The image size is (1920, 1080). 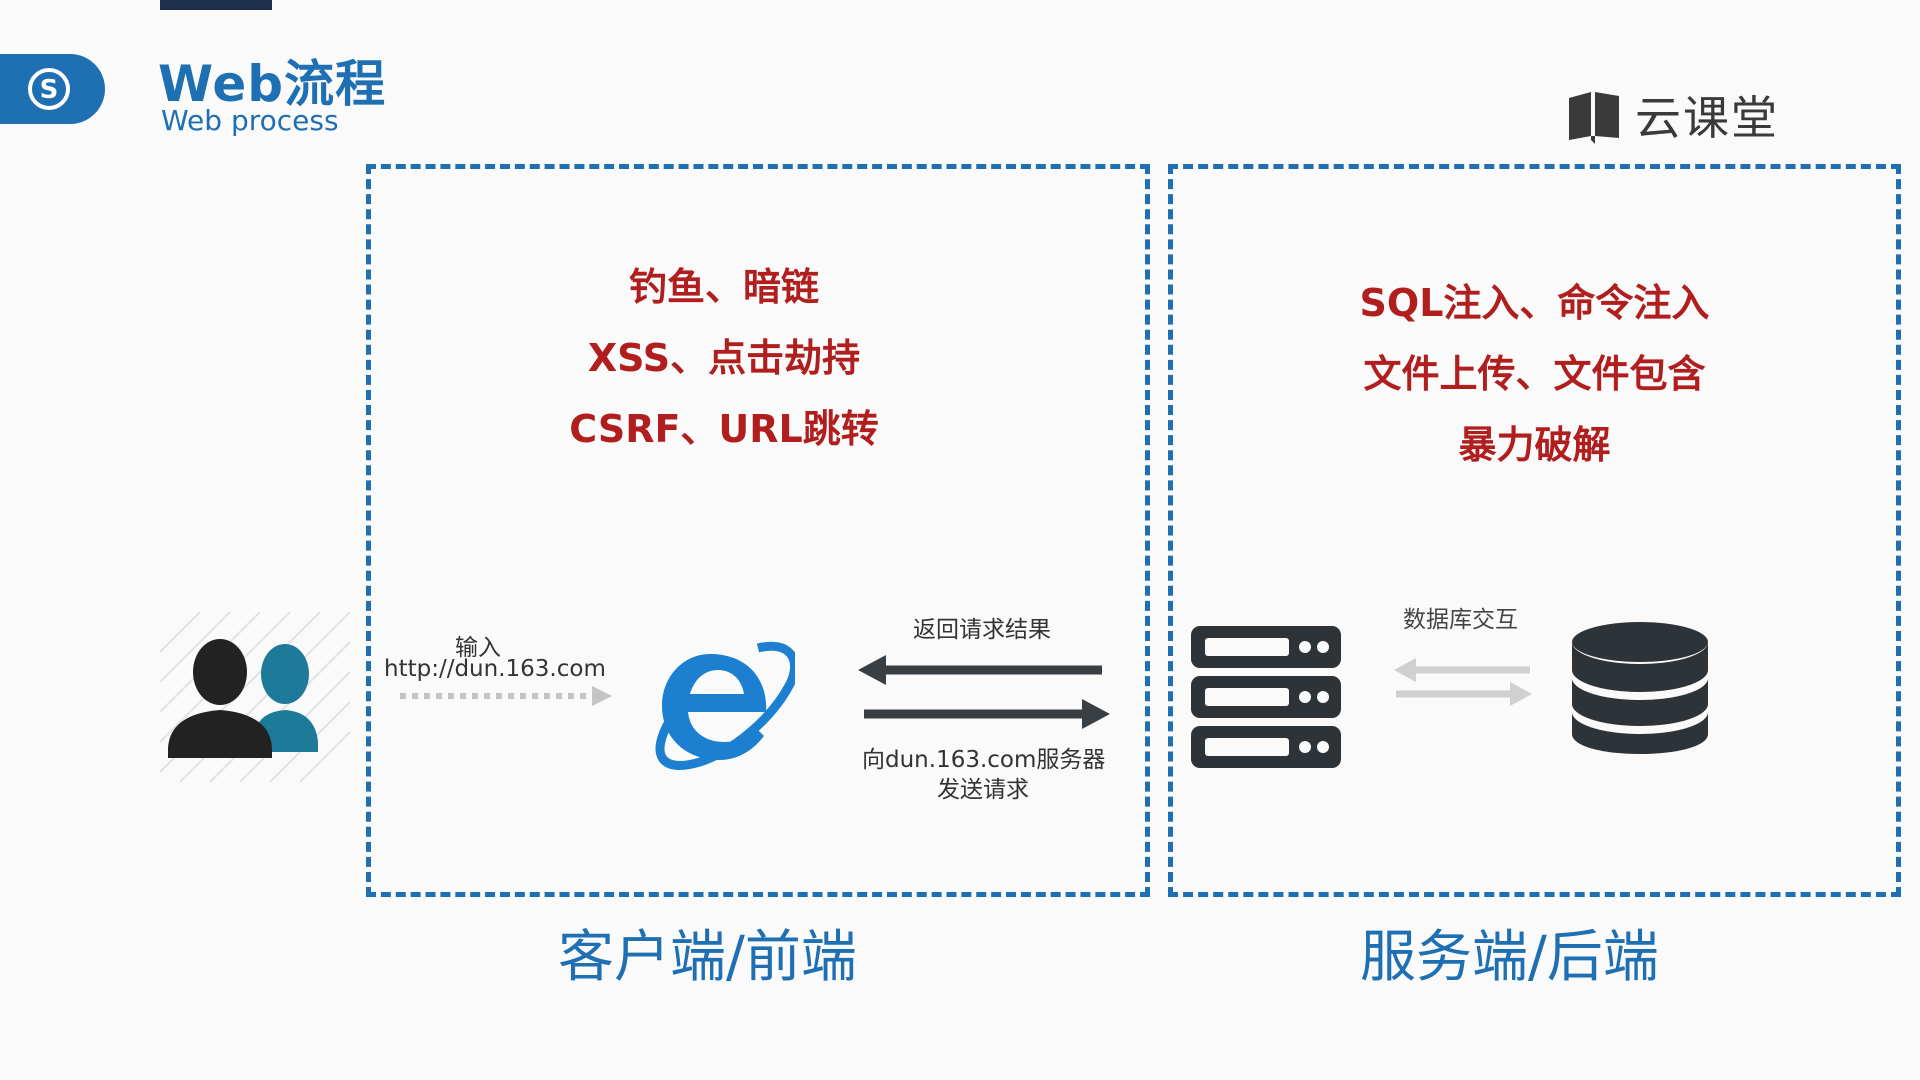 What do you see at coordinates (966, 692) in the screenshot?
I see `flow-arrows` at bounding box center [966, 692].